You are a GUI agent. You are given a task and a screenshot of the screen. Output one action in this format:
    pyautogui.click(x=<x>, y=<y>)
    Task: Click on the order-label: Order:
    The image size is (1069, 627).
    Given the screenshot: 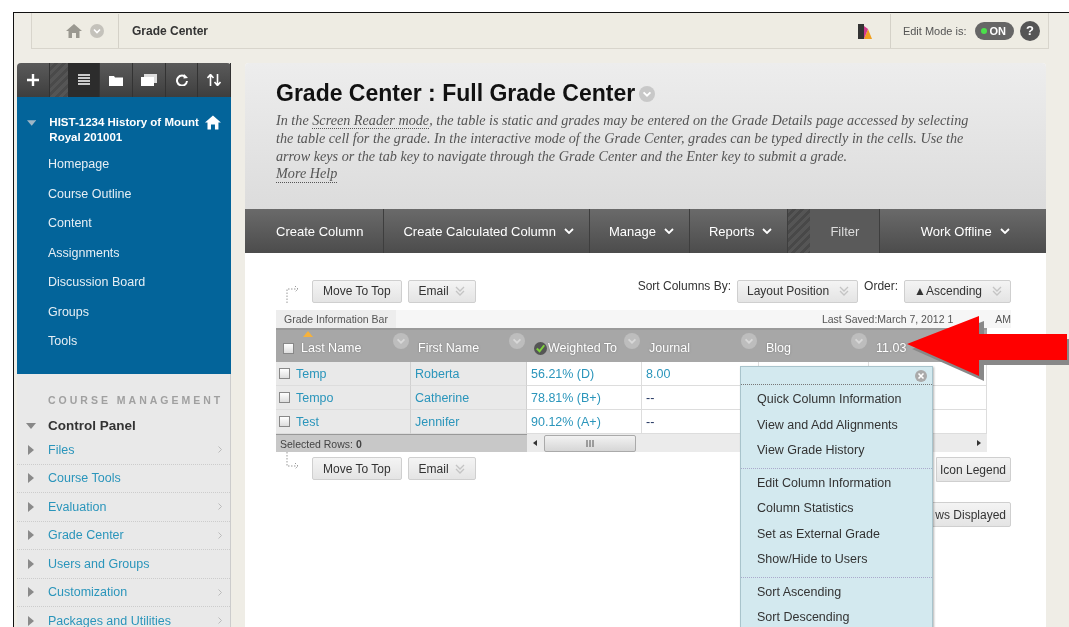 What is the action you would take?
    pyautogui.click(x=881, y=286)
    